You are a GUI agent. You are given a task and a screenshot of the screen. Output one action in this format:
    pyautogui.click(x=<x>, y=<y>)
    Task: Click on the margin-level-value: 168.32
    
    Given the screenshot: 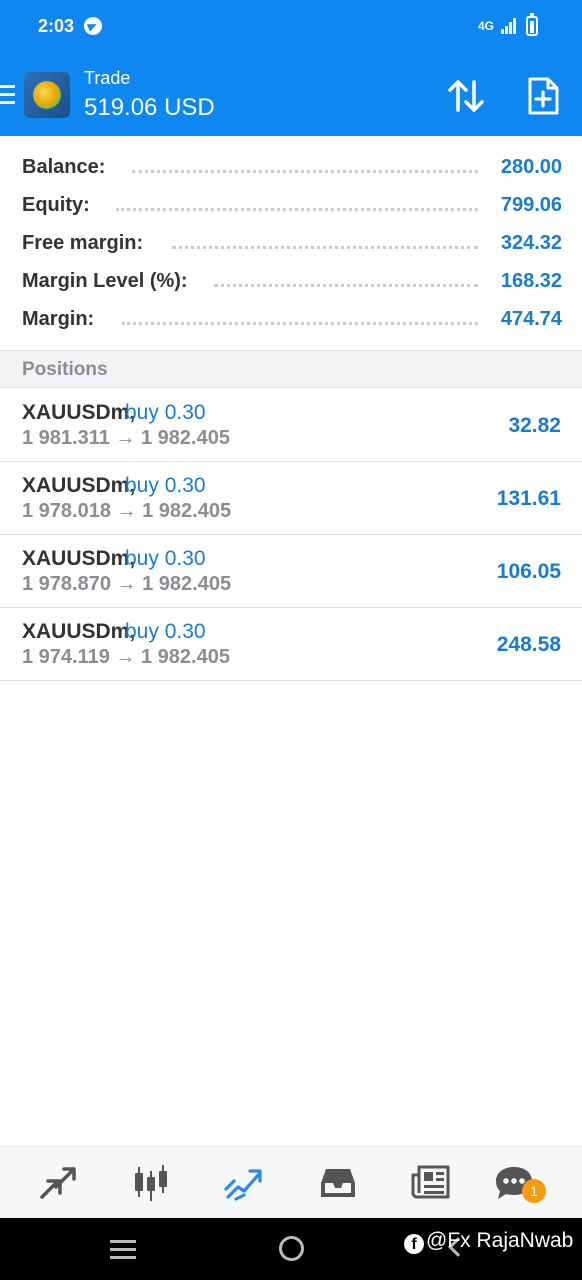 What is the action you would take?
    pyautogui.click(x=528, y=281)
    